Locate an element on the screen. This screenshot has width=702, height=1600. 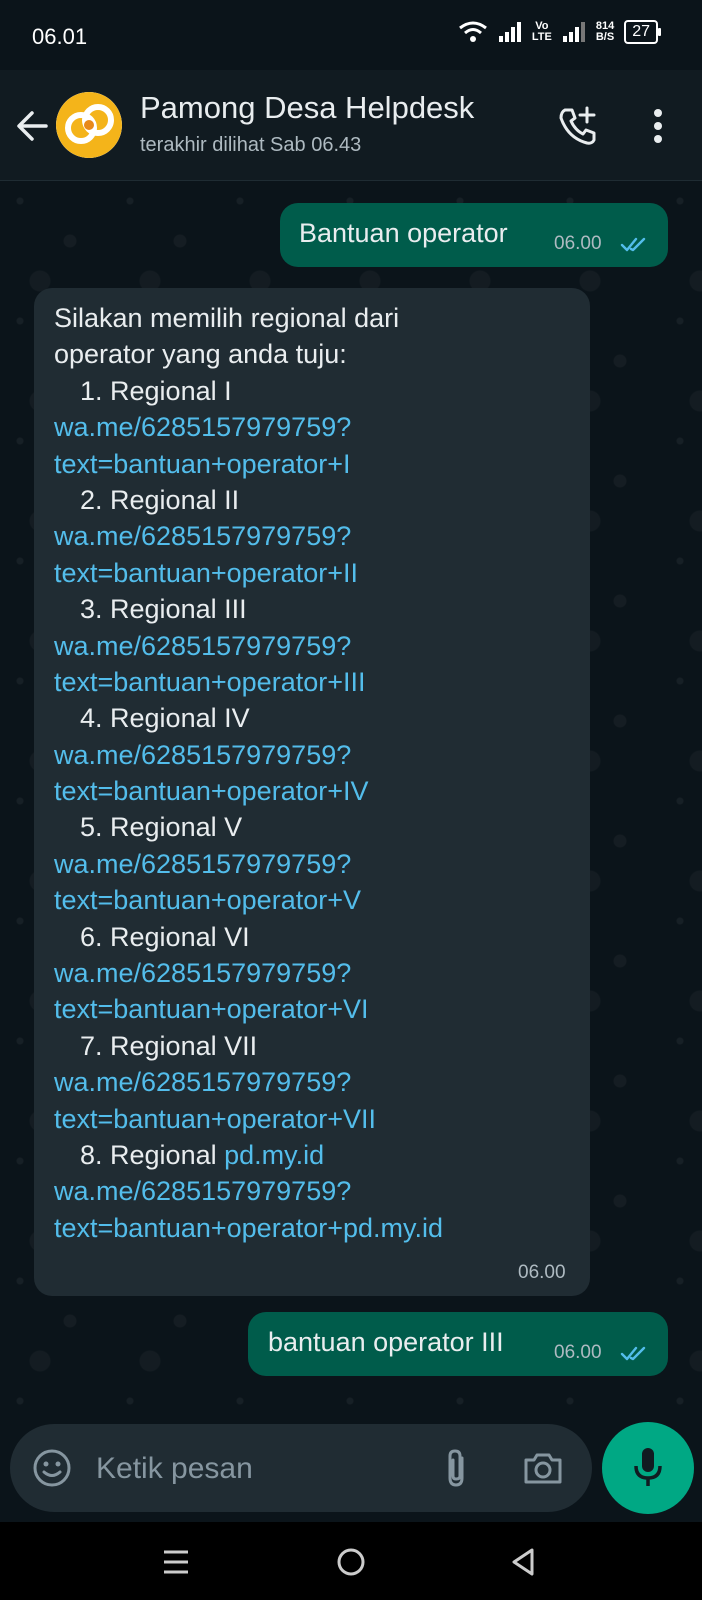
more-vertical-icon is located at coordinates (658, 126).